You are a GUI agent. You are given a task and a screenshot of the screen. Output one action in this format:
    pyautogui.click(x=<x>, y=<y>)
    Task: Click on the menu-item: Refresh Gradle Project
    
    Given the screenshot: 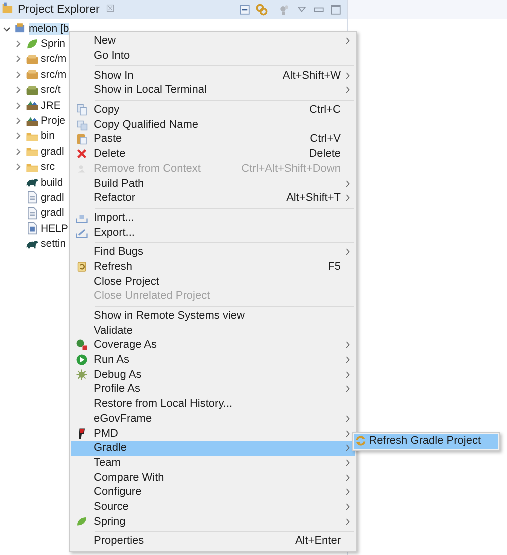 What is the action you would take?
    pyautogui.click(x=426, y=441)
    